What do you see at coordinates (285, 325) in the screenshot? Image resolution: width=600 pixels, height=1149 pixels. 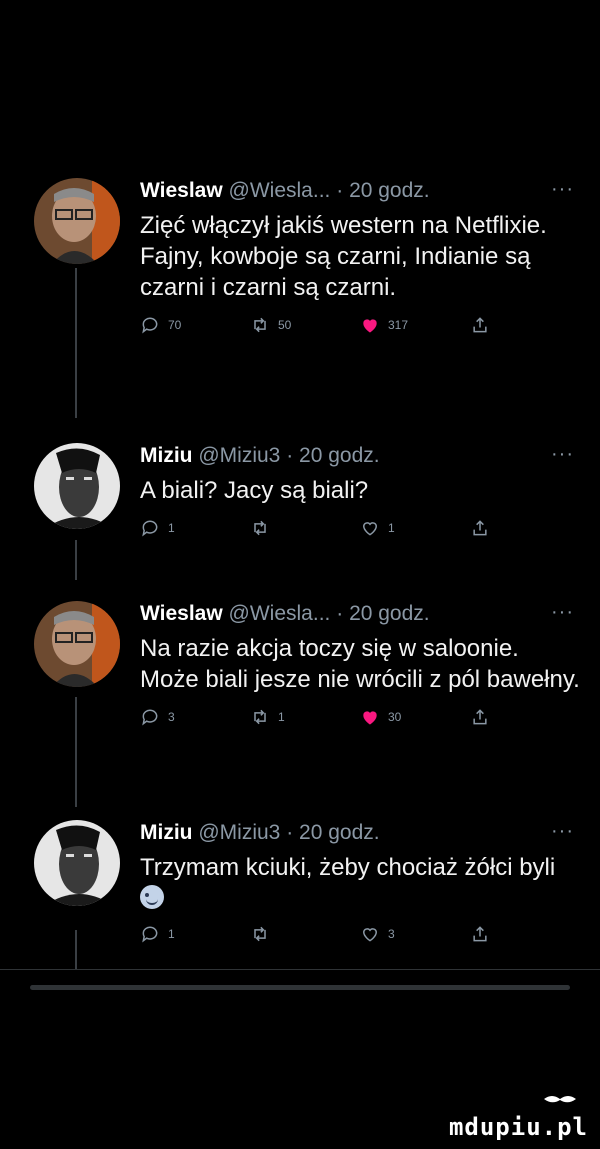 I see `retweet-count: 50` at bounding box center [285, 325].